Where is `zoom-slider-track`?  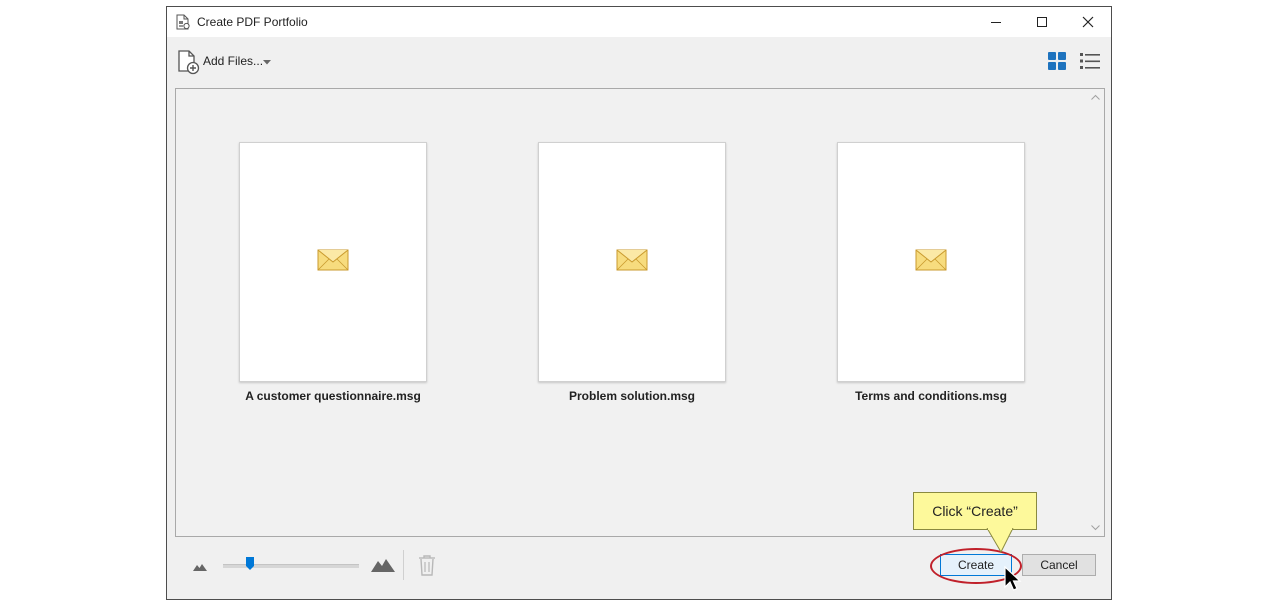 zoom-slider-track is located at coordinates (291, 566).